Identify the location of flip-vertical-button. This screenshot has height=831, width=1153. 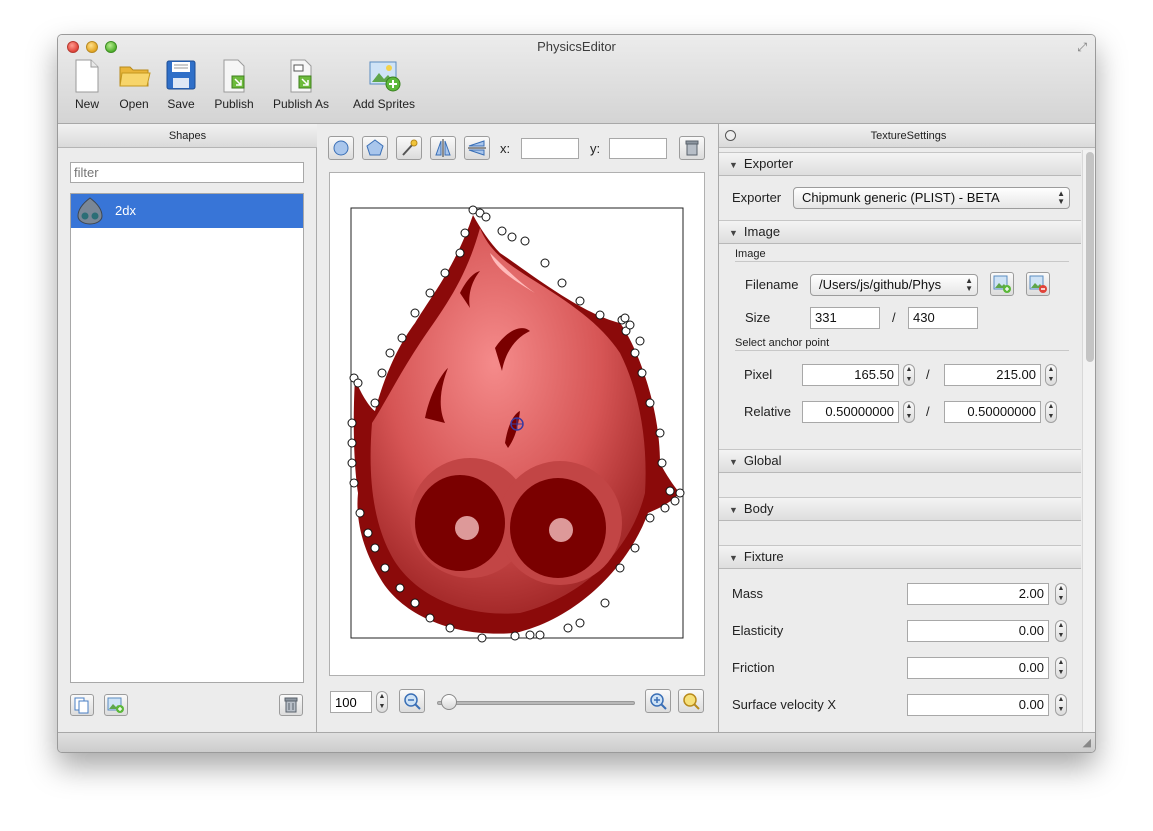
(477, 148).